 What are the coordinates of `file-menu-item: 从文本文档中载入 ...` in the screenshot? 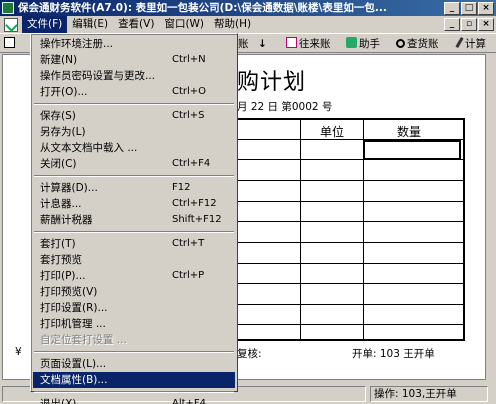 It's located at (134, 148).